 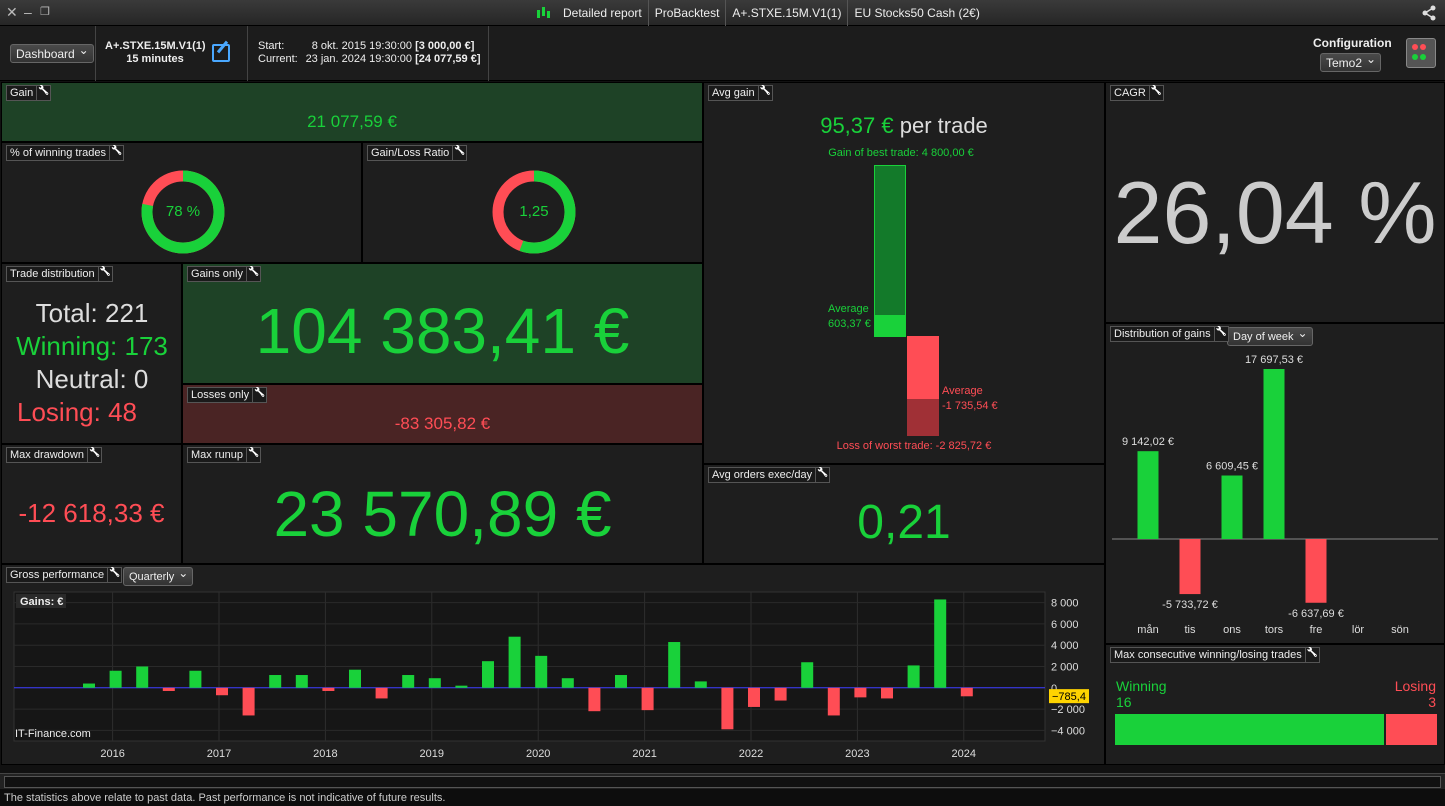 I want to click on losses-only-value: -83 305,82 €, so click(x=442, y=423).